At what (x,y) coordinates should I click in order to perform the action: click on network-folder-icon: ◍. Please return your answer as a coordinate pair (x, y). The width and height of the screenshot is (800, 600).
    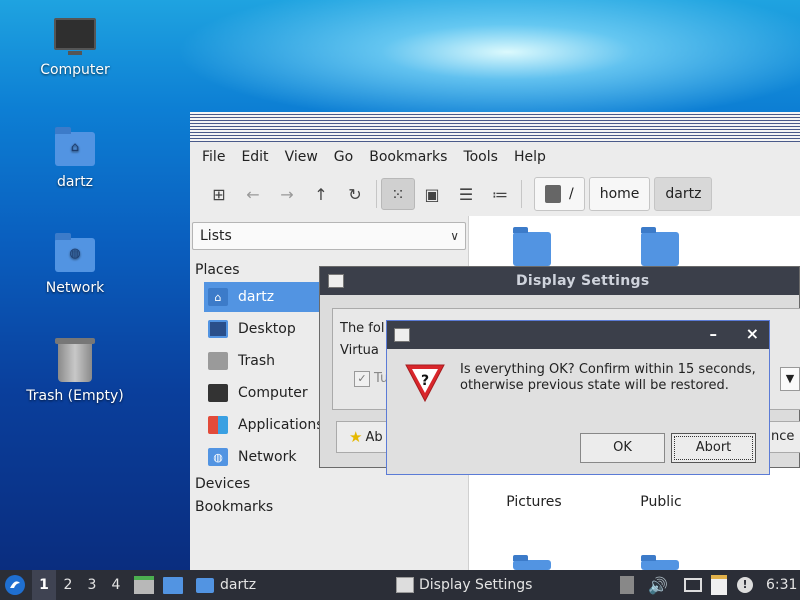
    Looking at the image, I should click on (75, 252).